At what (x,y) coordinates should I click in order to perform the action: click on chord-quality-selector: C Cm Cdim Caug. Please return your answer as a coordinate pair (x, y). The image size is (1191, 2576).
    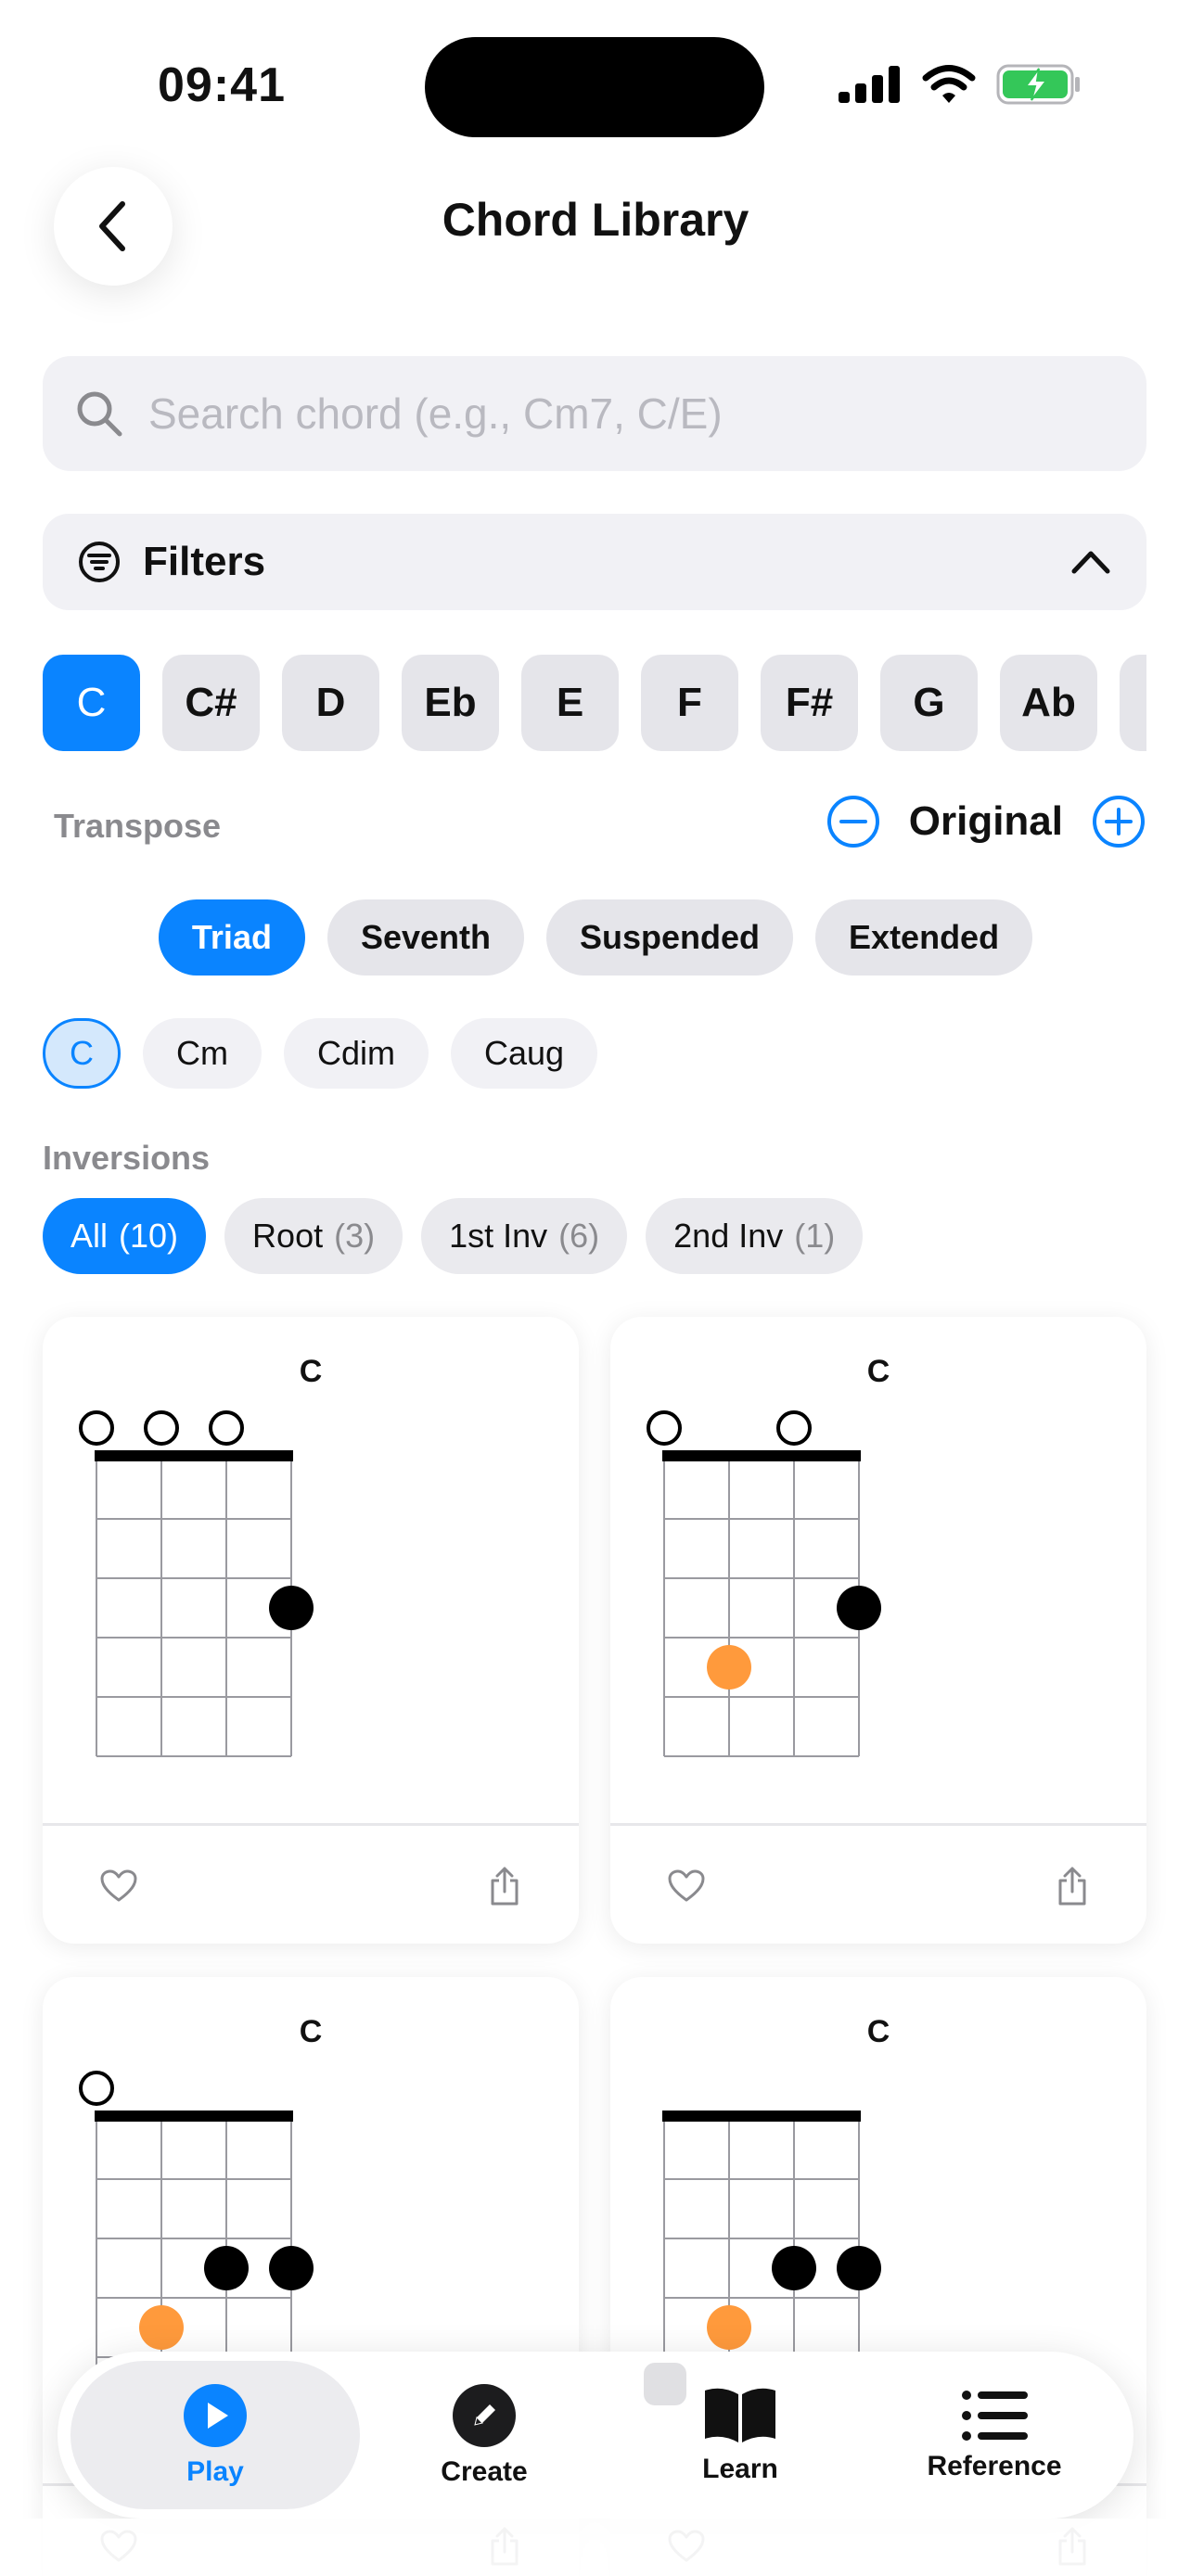
    Looking at the image, I should click on (321, 1053).